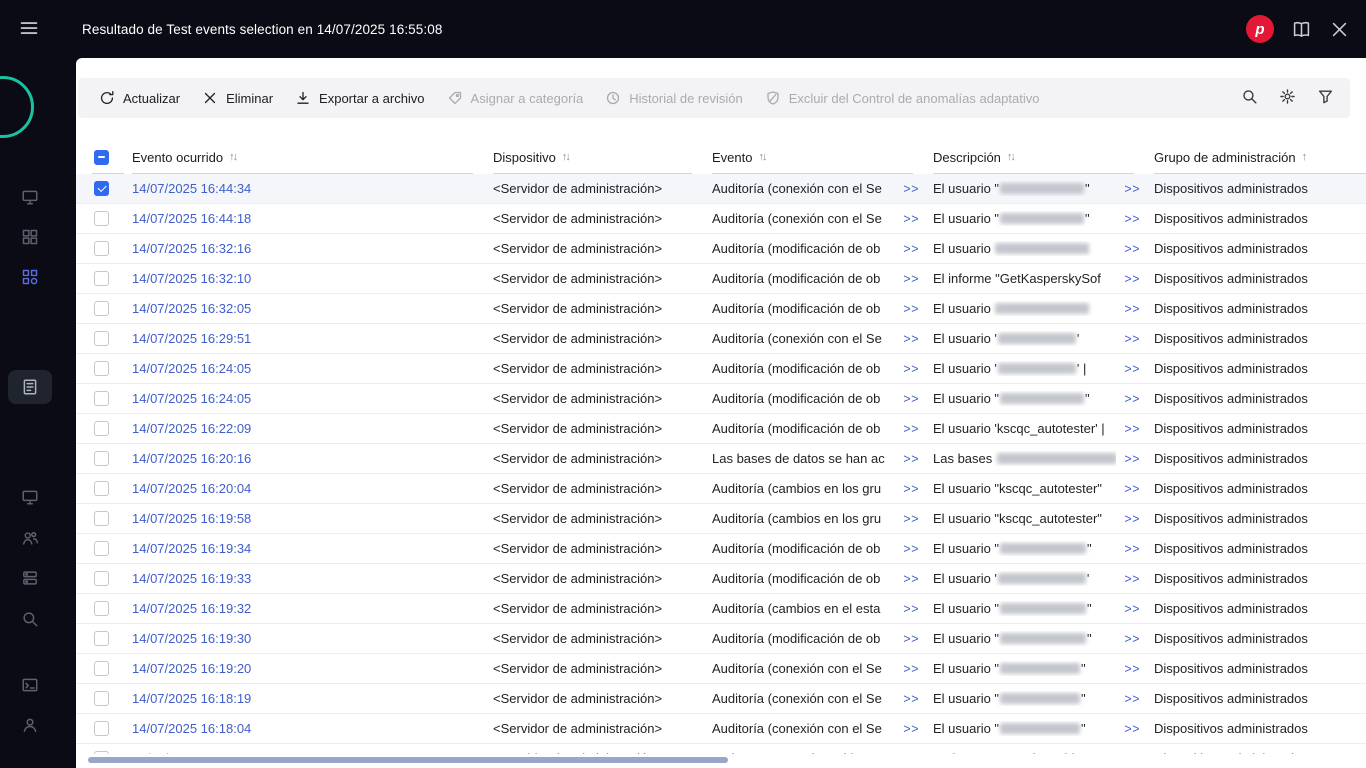 This screenshot has height=768, width=1366. Describe the element at coordinates (237, 98) in the screenshot. I see `delete-button: Eliminar` at that location.